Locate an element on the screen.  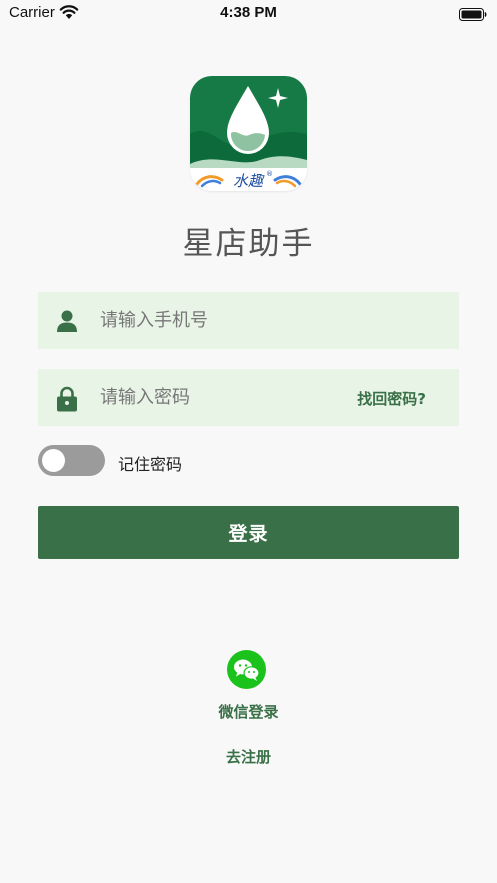
phone-input is located at coordinates (215, 320).